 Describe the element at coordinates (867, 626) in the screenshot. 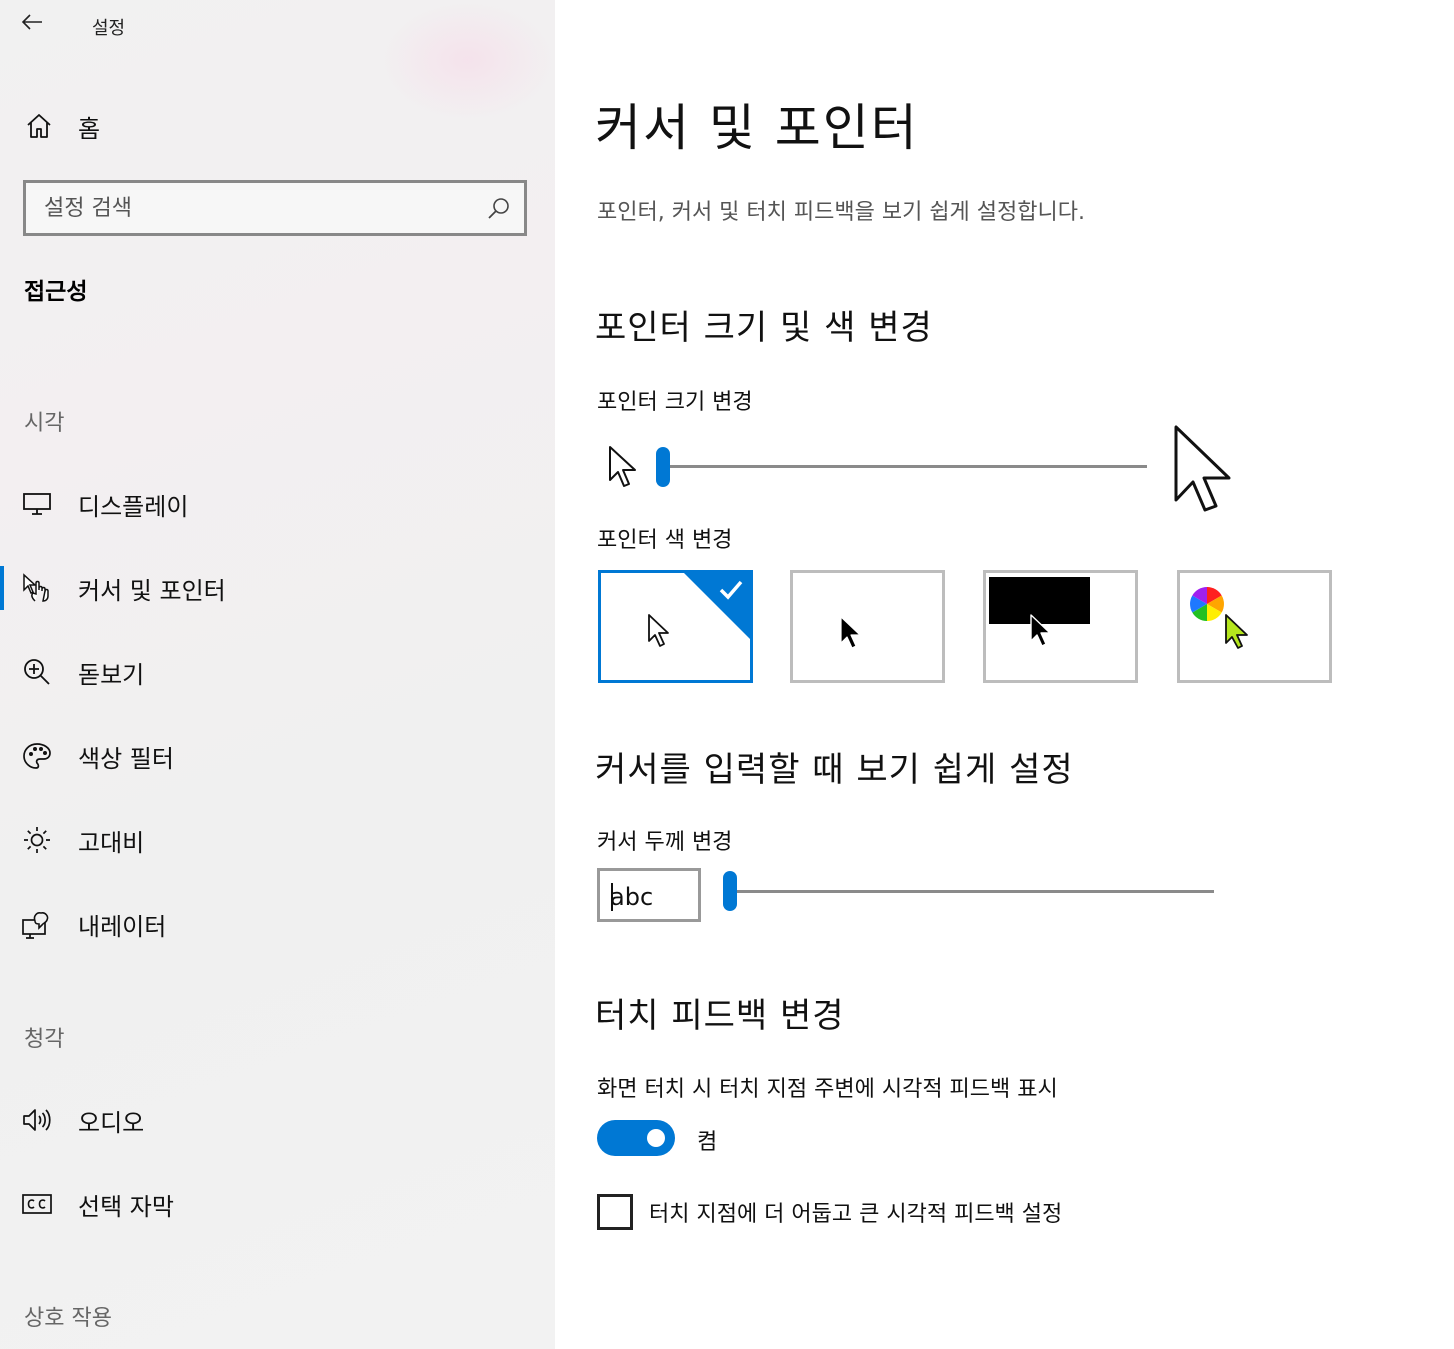

I see `pointer-color-black-option` at that location.